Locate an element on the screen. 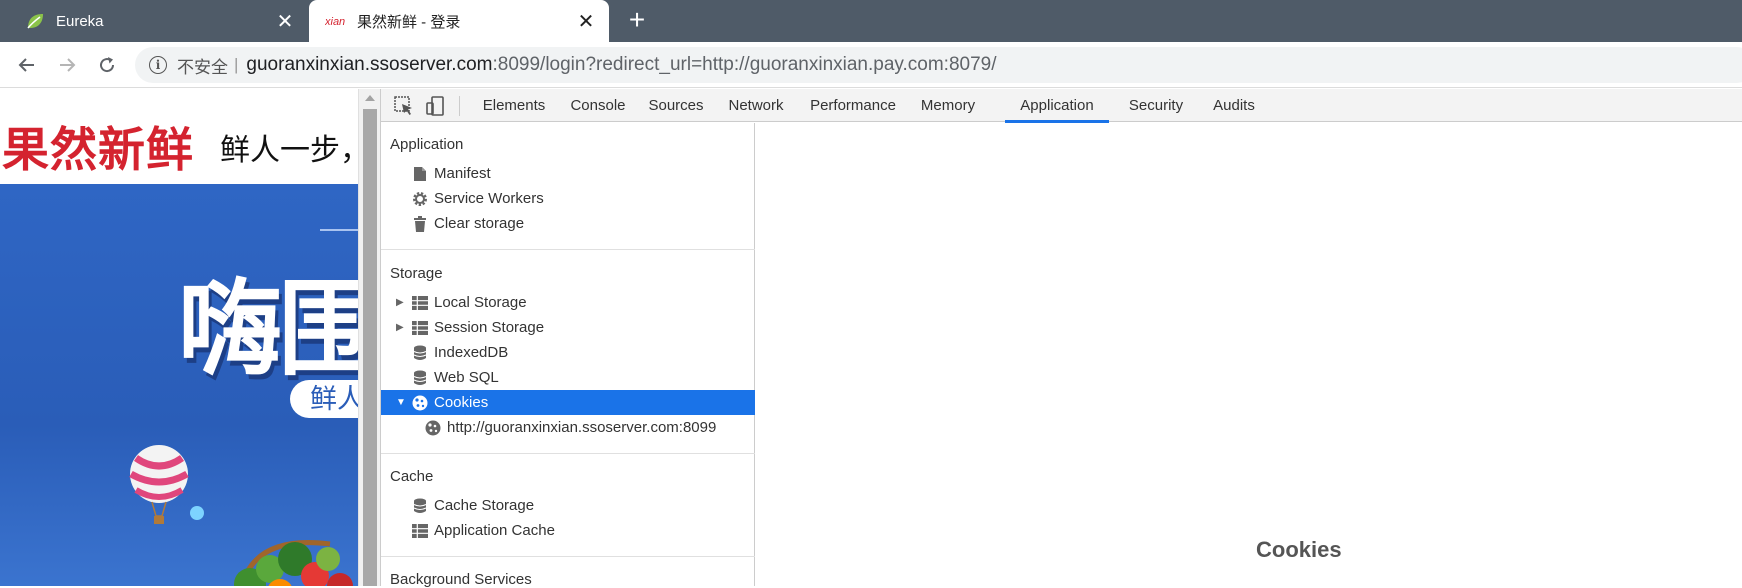  banner-headline: 嗨围 is located at coordinates (268, 329).